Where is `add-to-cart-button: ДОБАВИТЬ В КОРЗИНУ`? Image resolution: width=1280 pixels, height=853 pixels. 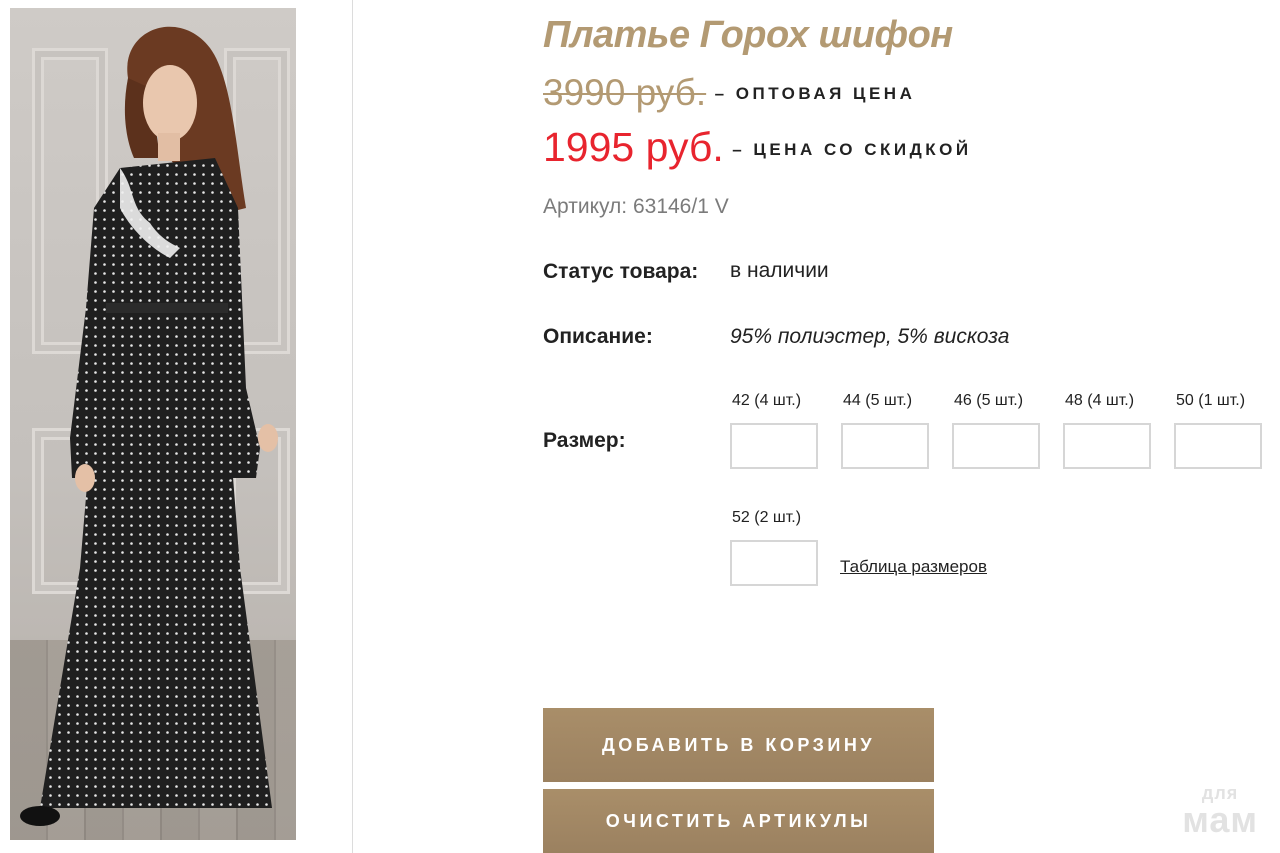 add-to-cart-button: ДОБАВИТЬ В КОРЗИНУ is located at coordinates (738, 745).